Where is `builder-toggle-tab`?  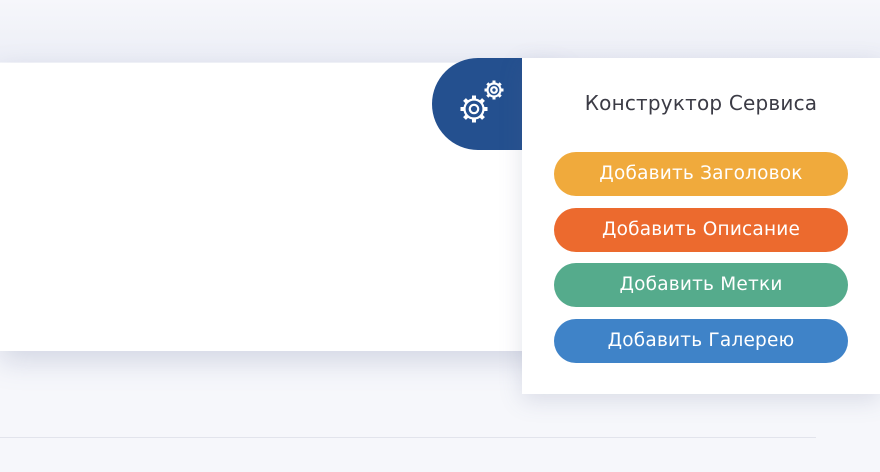
builder-toggle-tab is located at coordinates (482, 104).